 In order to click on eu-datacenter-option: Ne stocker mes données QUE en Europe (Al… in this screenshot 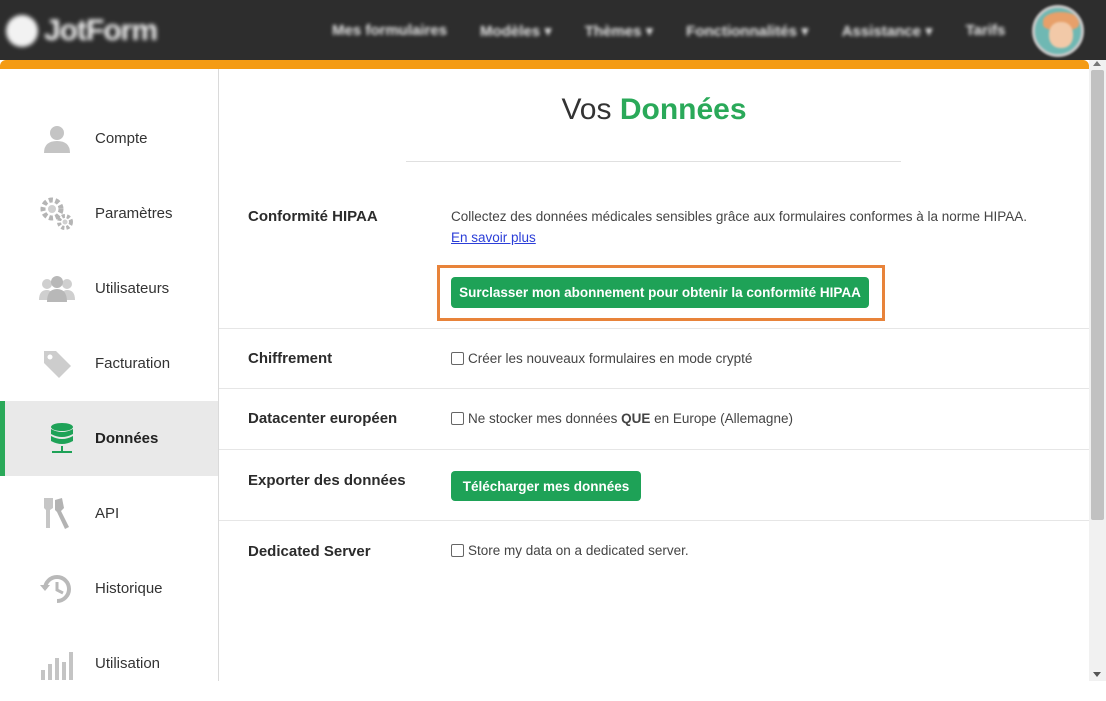, I will do `click(622, 418)`.